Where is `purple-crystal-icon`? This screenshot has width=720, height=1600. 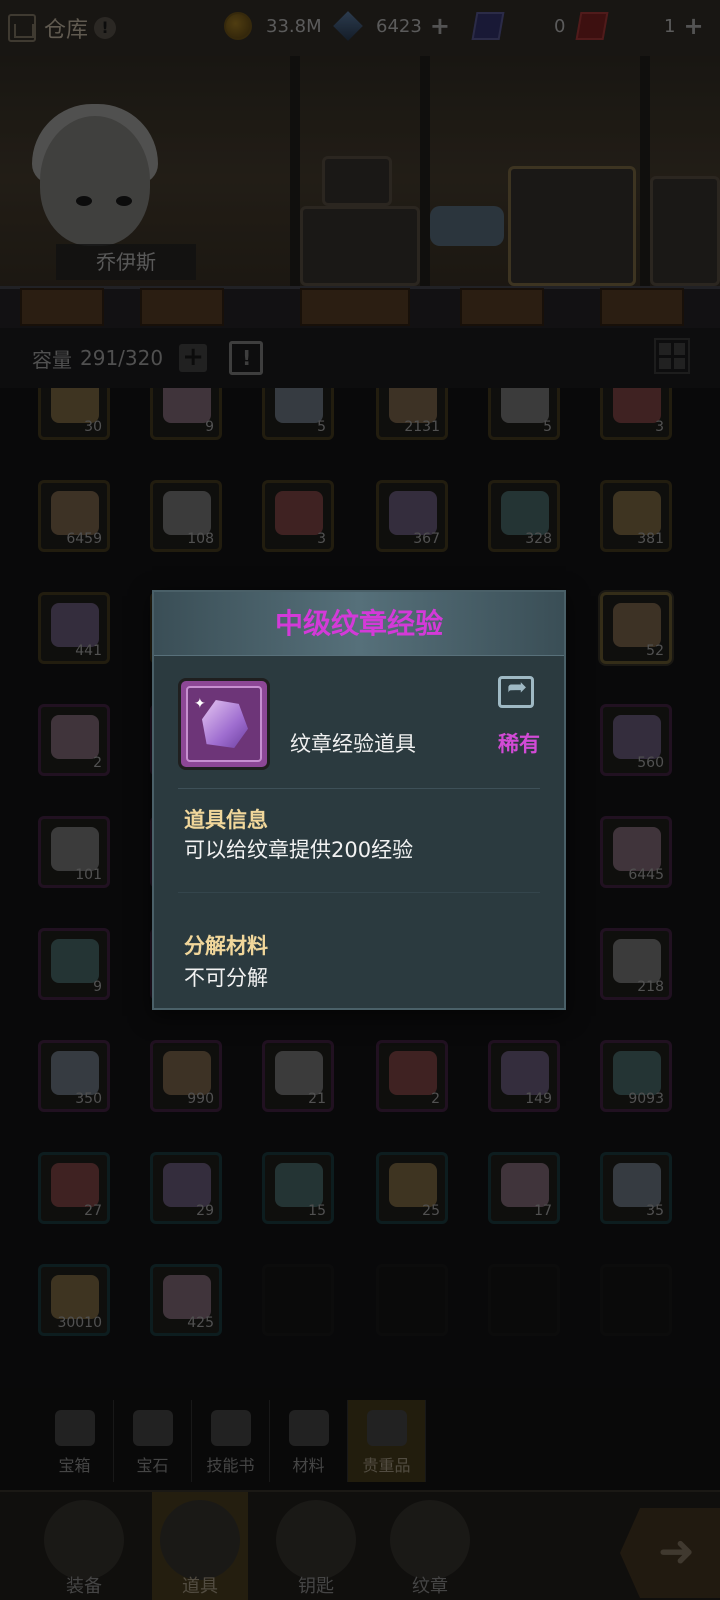 purple-crystal-icon is located at coordinates (225, 724).